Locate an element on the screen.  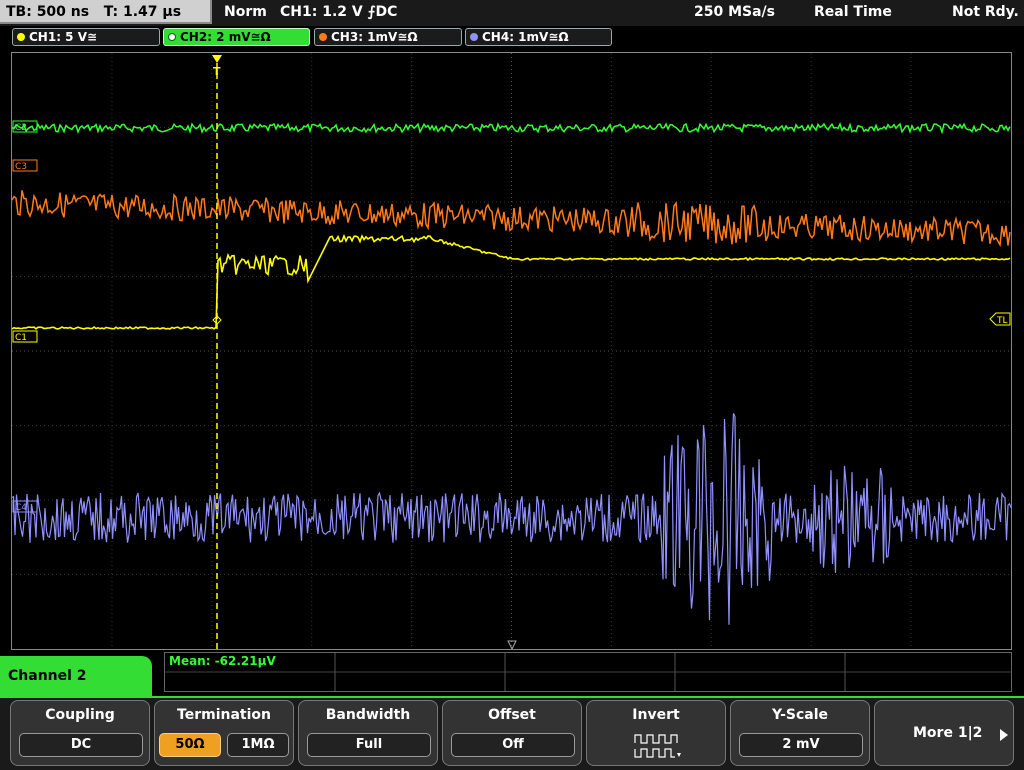
sample-rate: 250 MSa/s is located at coordinates (735, 12).